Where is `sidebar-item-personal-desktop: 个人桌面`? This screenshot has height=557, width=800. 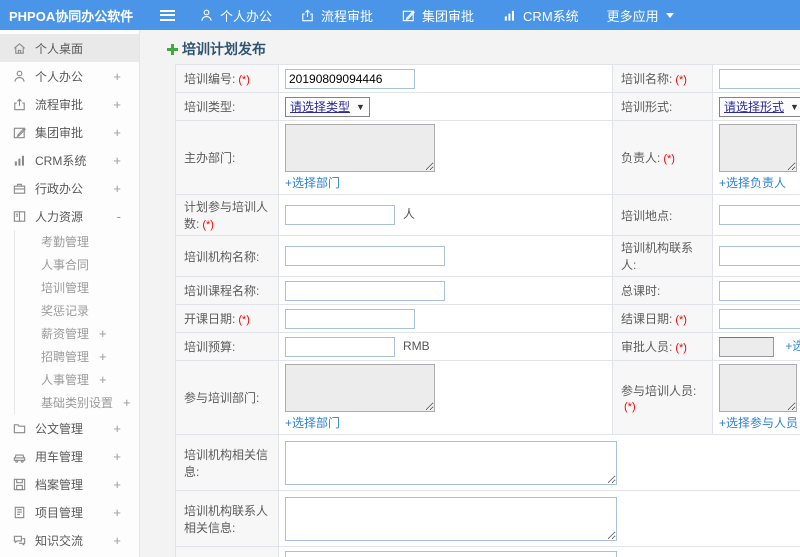 sidebar-item-personal-desktop: 个人桌面 is located at coordinates (69, 48).